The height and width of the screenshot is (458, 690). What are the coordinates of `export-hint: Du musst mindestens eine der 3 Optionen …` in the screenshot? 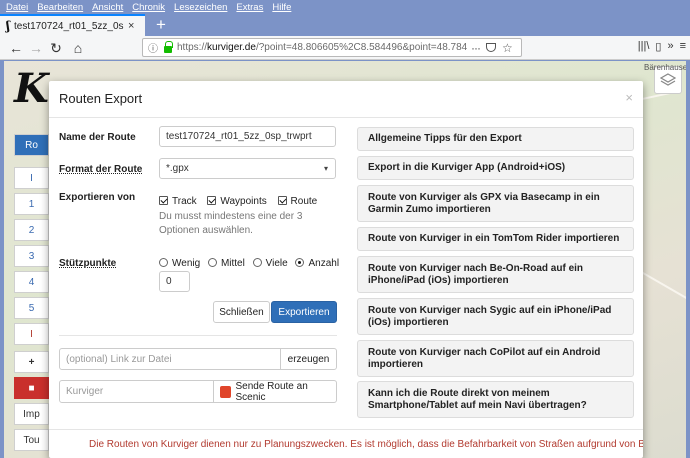 It's located at (231, 223).